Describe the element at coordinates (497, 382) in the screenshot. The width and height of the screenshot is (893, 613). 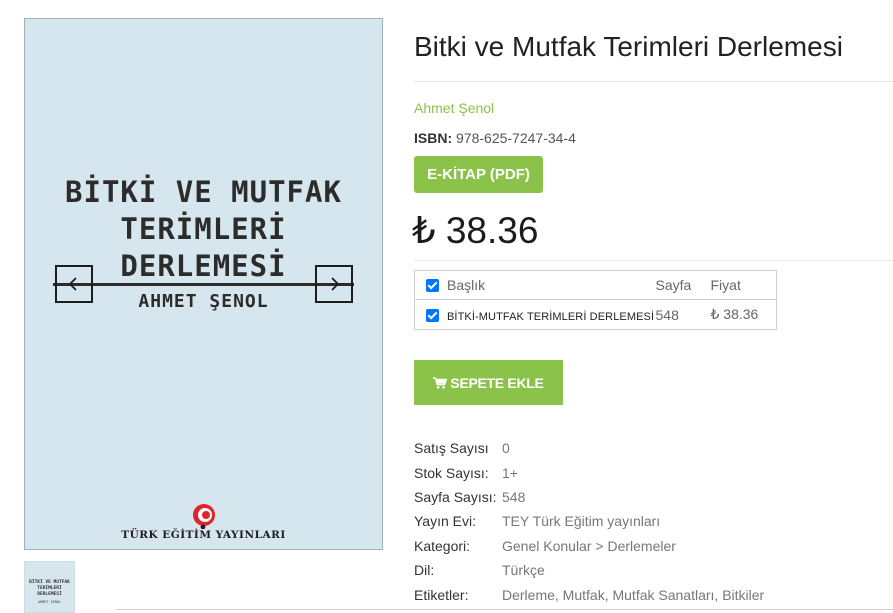
I see `add-to-cart-label: SEPETE EKLE` at that location.